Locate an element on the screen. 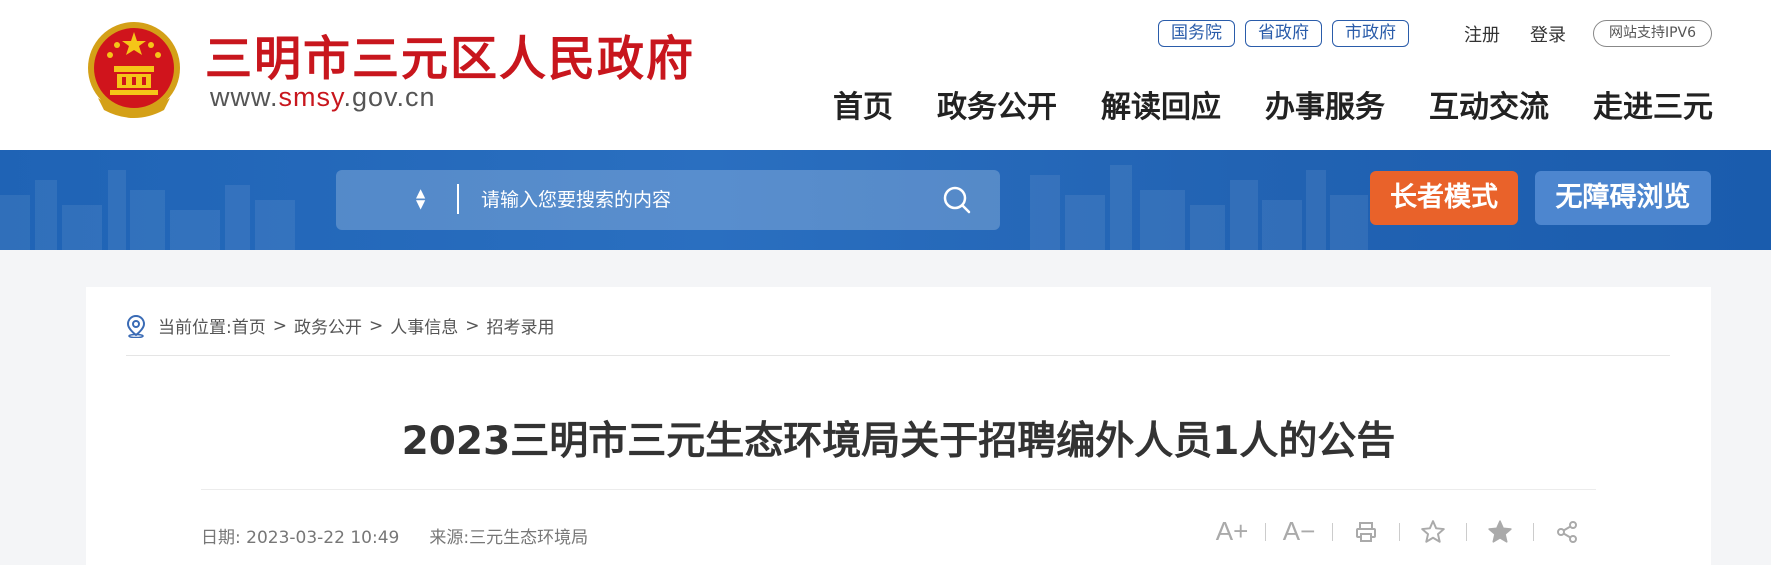 This screenshot has width=1771, height=565. register-link: 注册 is located at coordinates (1482, 34).